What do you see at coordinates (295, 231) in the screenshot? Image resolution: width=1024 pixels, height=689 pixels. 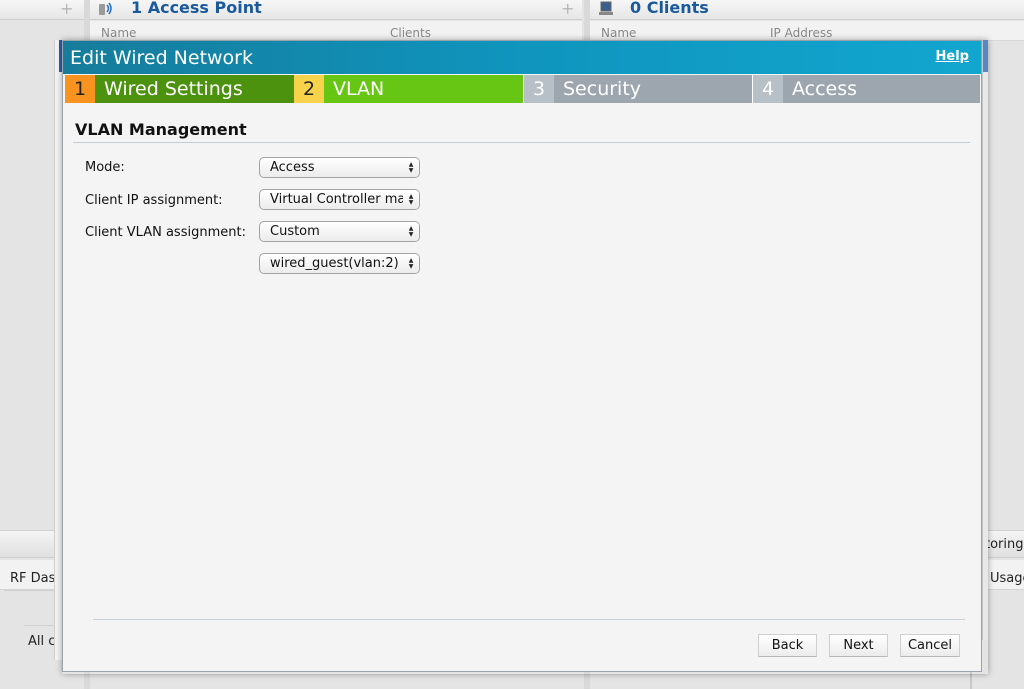 I see `client-vlan-assignment-value: Custom` at bounding box center [295, 231].